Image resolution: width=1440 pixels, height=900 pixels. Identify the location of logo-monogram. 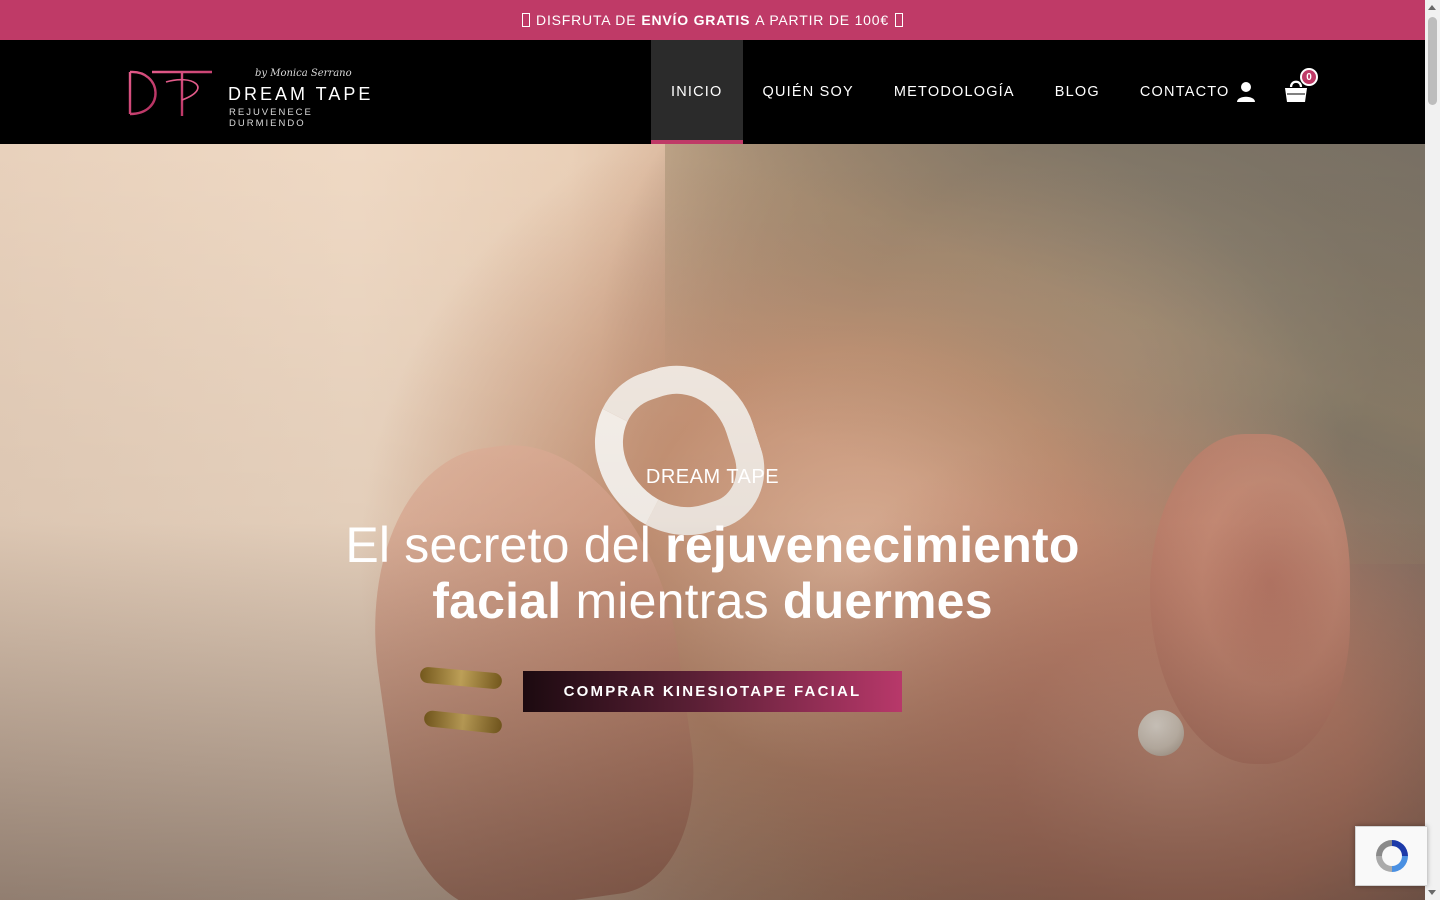
(170, 93).